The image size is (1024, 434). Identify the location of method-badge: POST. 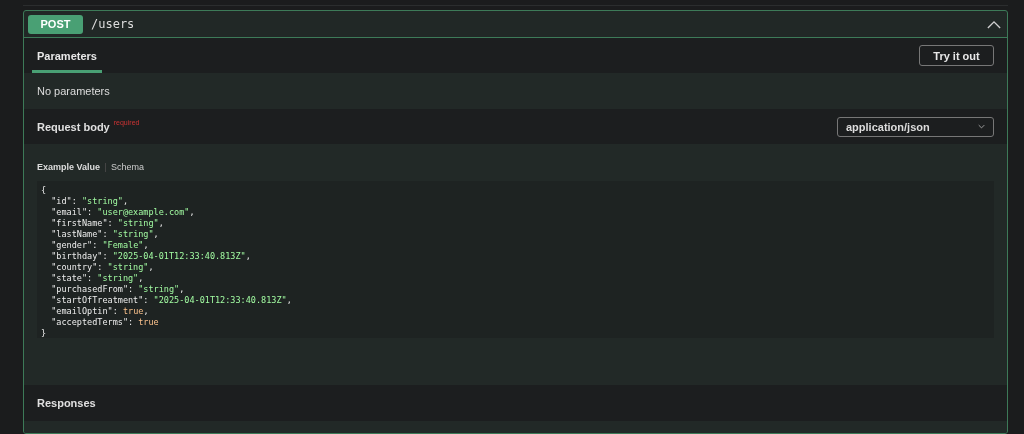
(55, 24).